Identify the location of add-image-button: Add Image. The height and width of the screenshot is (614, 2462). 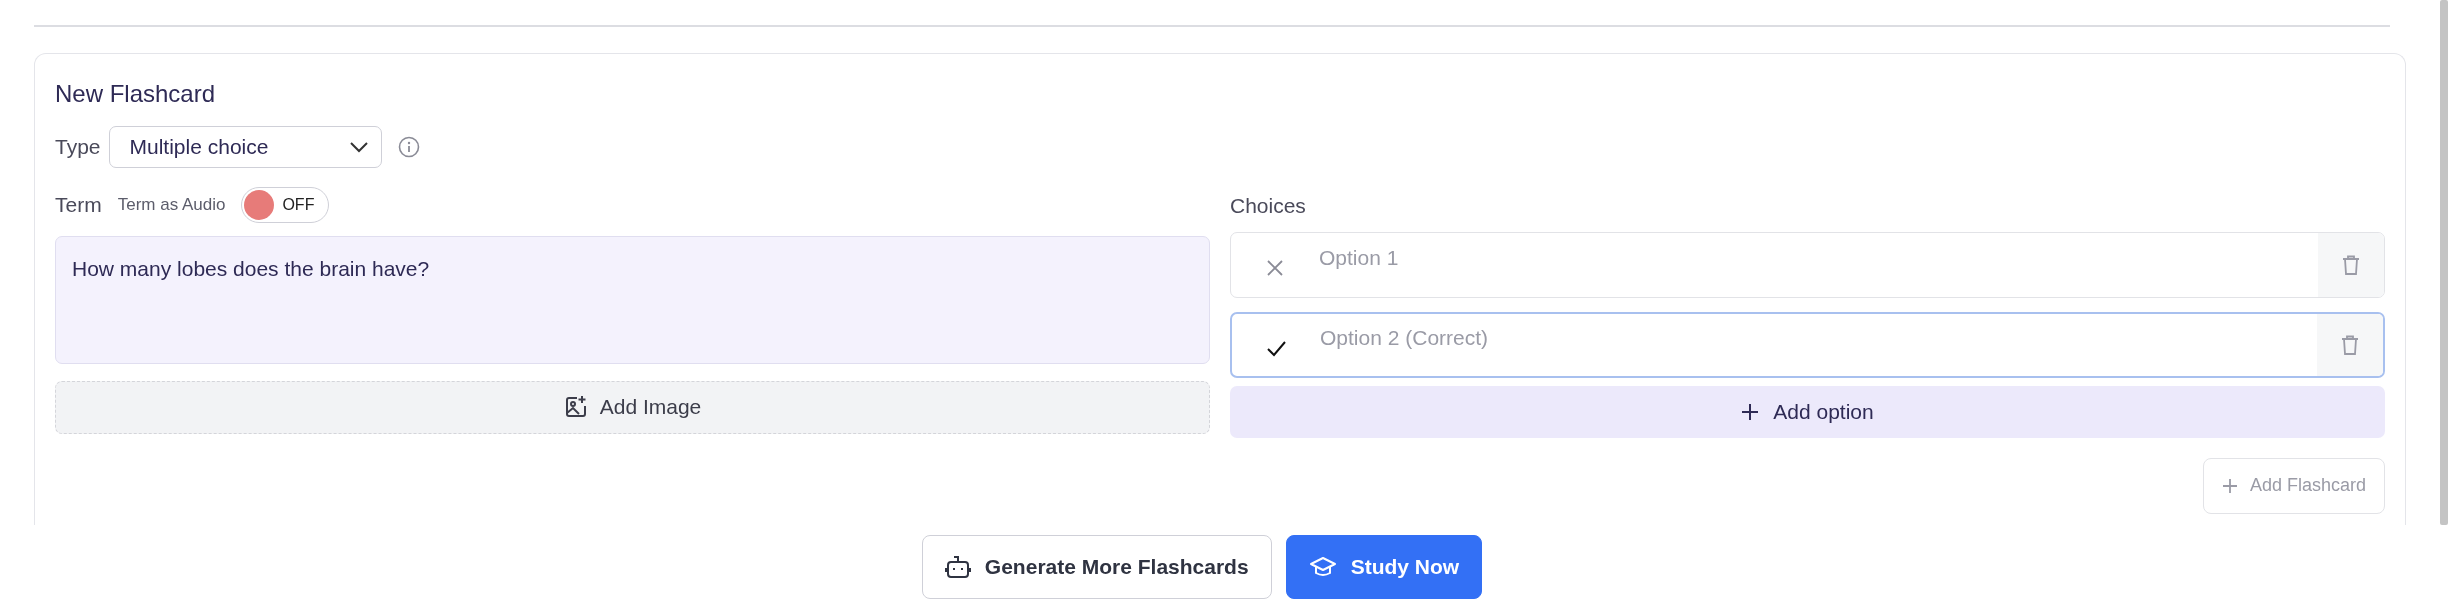
(632, 407).